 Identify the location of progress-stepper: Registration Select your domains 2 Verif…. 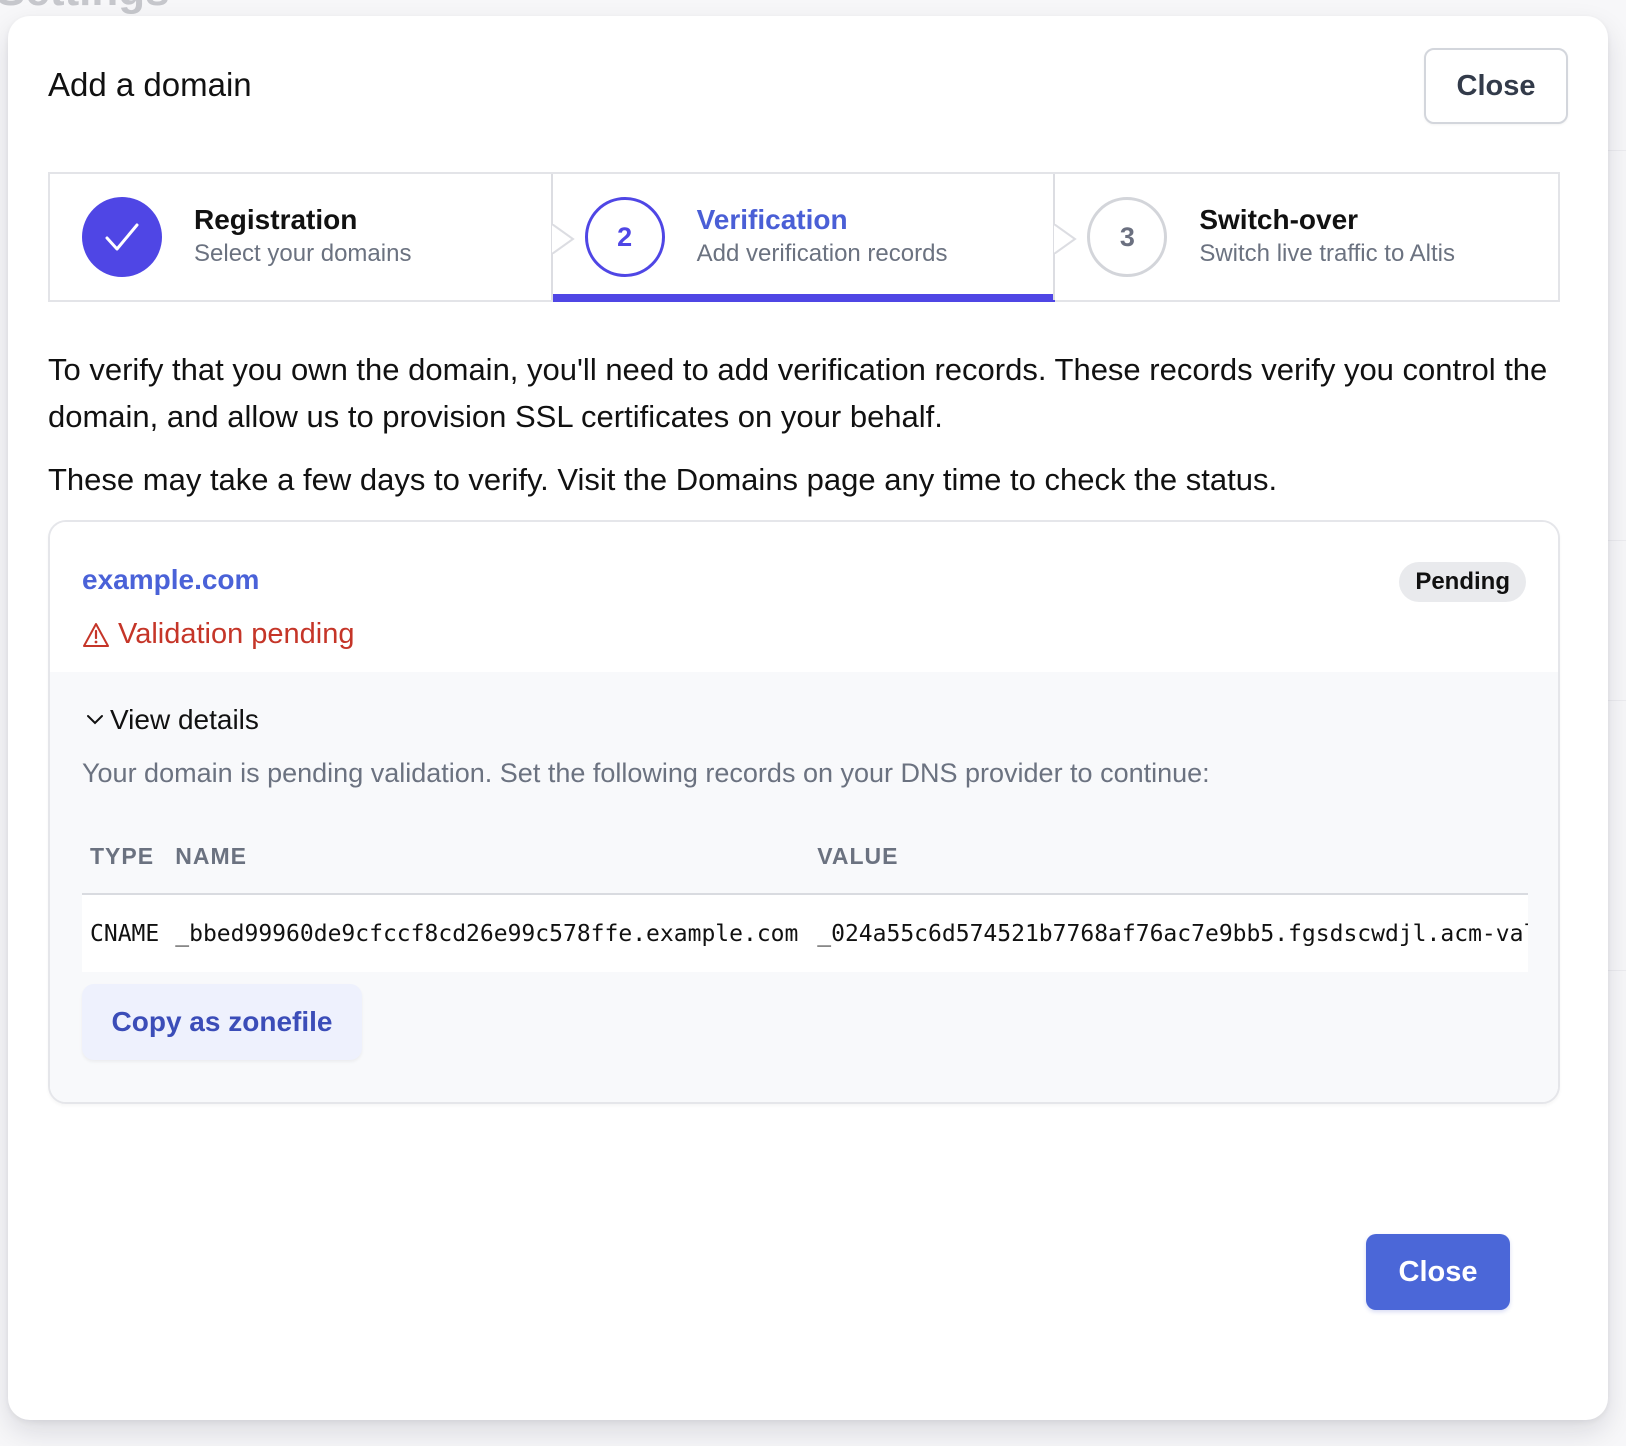
(804, 237).